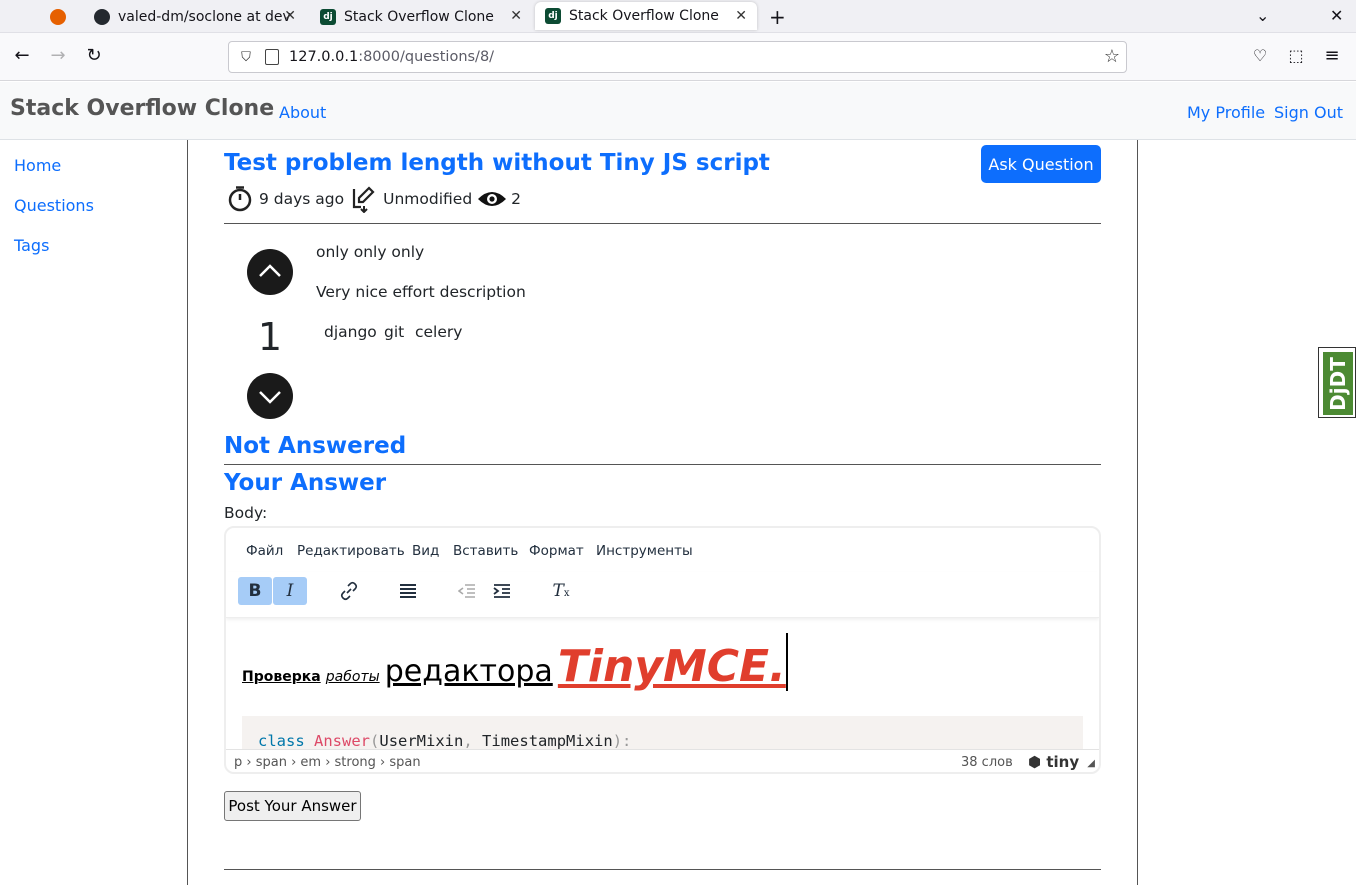 The width and height of the screenshot is (1356, 885). I want to click on code-class-name: Answer, so click(342, 740).